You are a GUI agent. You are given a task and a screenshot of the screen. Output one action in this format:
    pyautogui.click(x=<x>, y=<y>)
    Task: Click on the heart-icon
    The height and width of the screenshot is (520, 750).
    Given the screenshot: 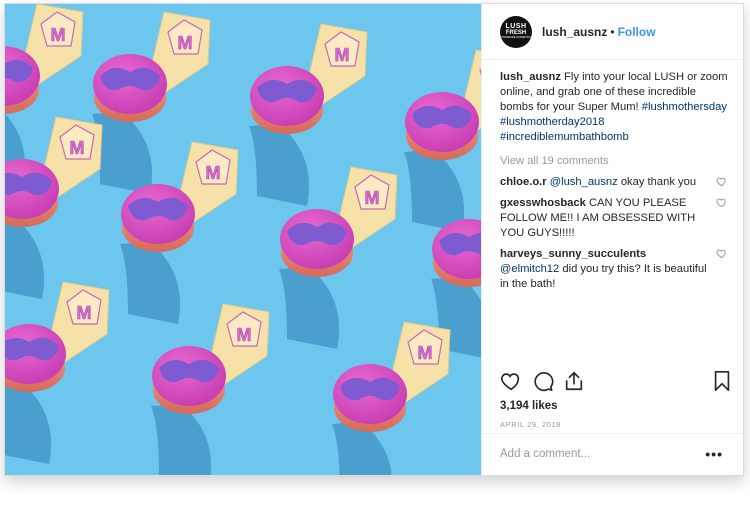 What is the action you would take?
    pyautogui.click(x=511, y=381)
    